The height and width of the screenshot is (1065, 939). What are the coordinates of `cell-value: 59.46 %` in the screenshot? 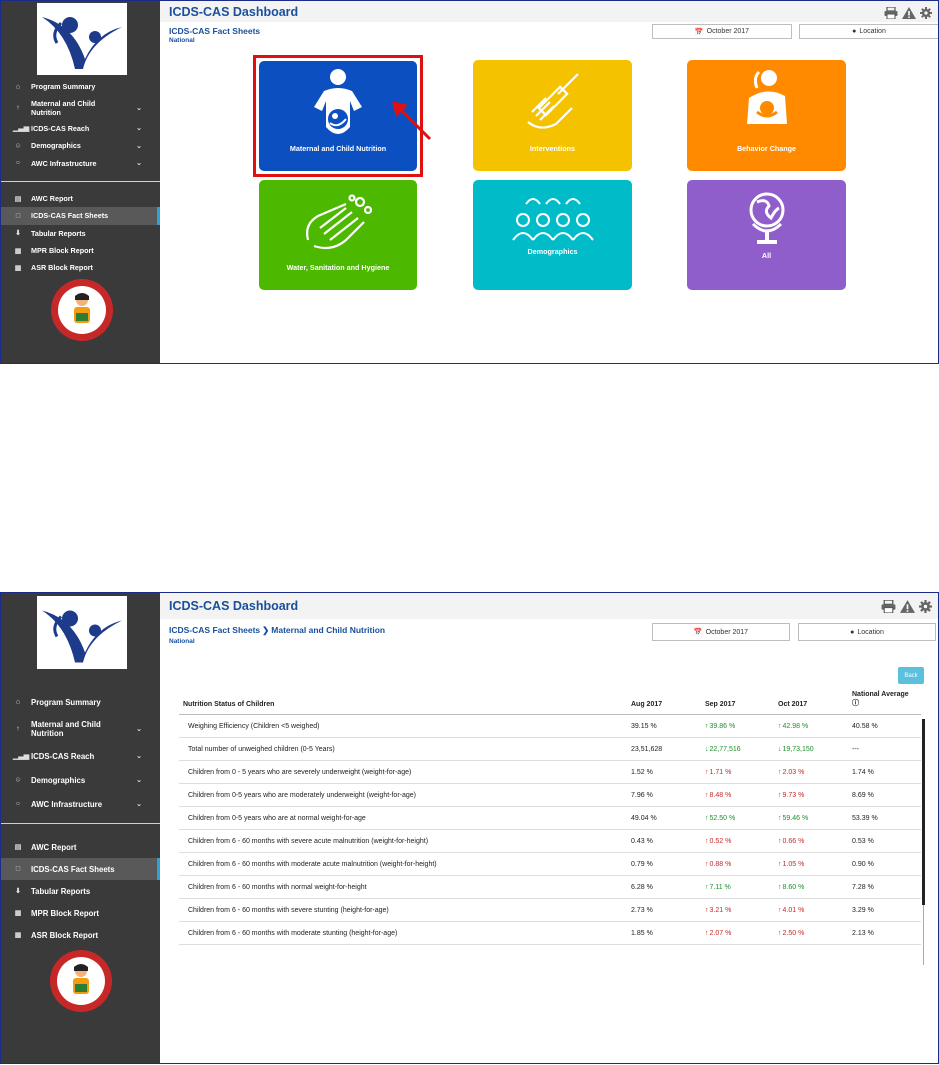 It's located at (795, 818).